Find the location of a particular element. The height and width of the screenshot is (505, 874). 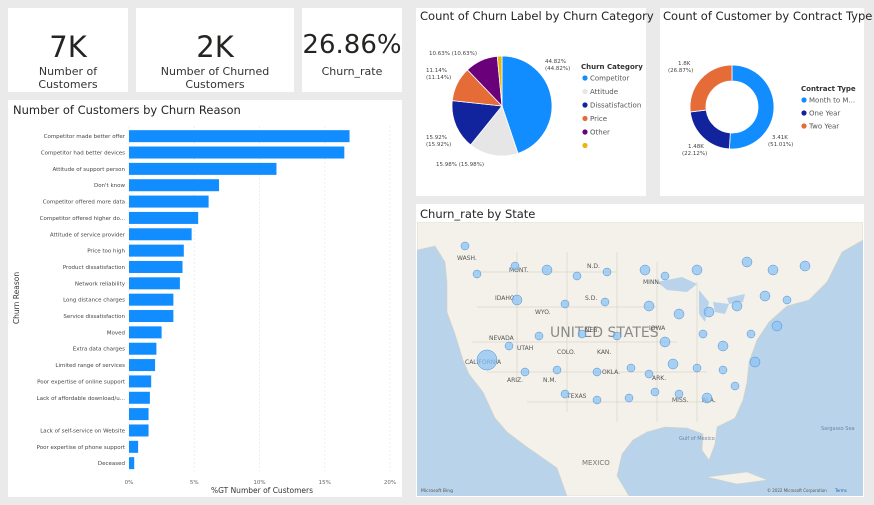

pie-legend-label: Price is located at coordinates (598, 119).